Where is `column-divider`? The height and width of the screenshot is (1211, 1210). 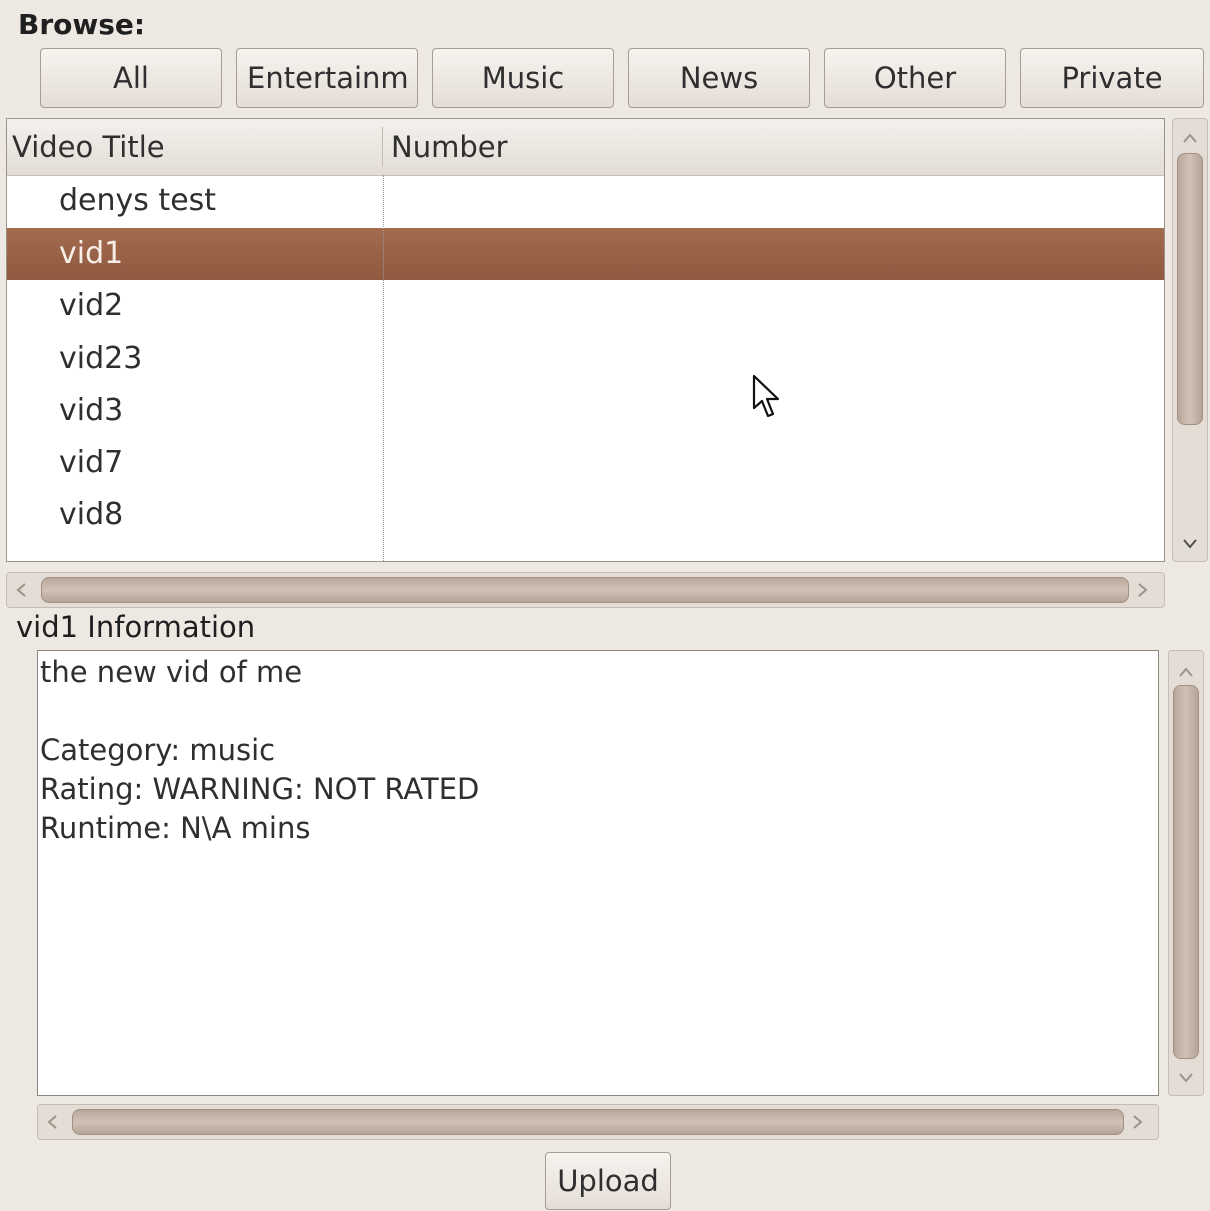 column-divider is located at coordinates (383, 368).